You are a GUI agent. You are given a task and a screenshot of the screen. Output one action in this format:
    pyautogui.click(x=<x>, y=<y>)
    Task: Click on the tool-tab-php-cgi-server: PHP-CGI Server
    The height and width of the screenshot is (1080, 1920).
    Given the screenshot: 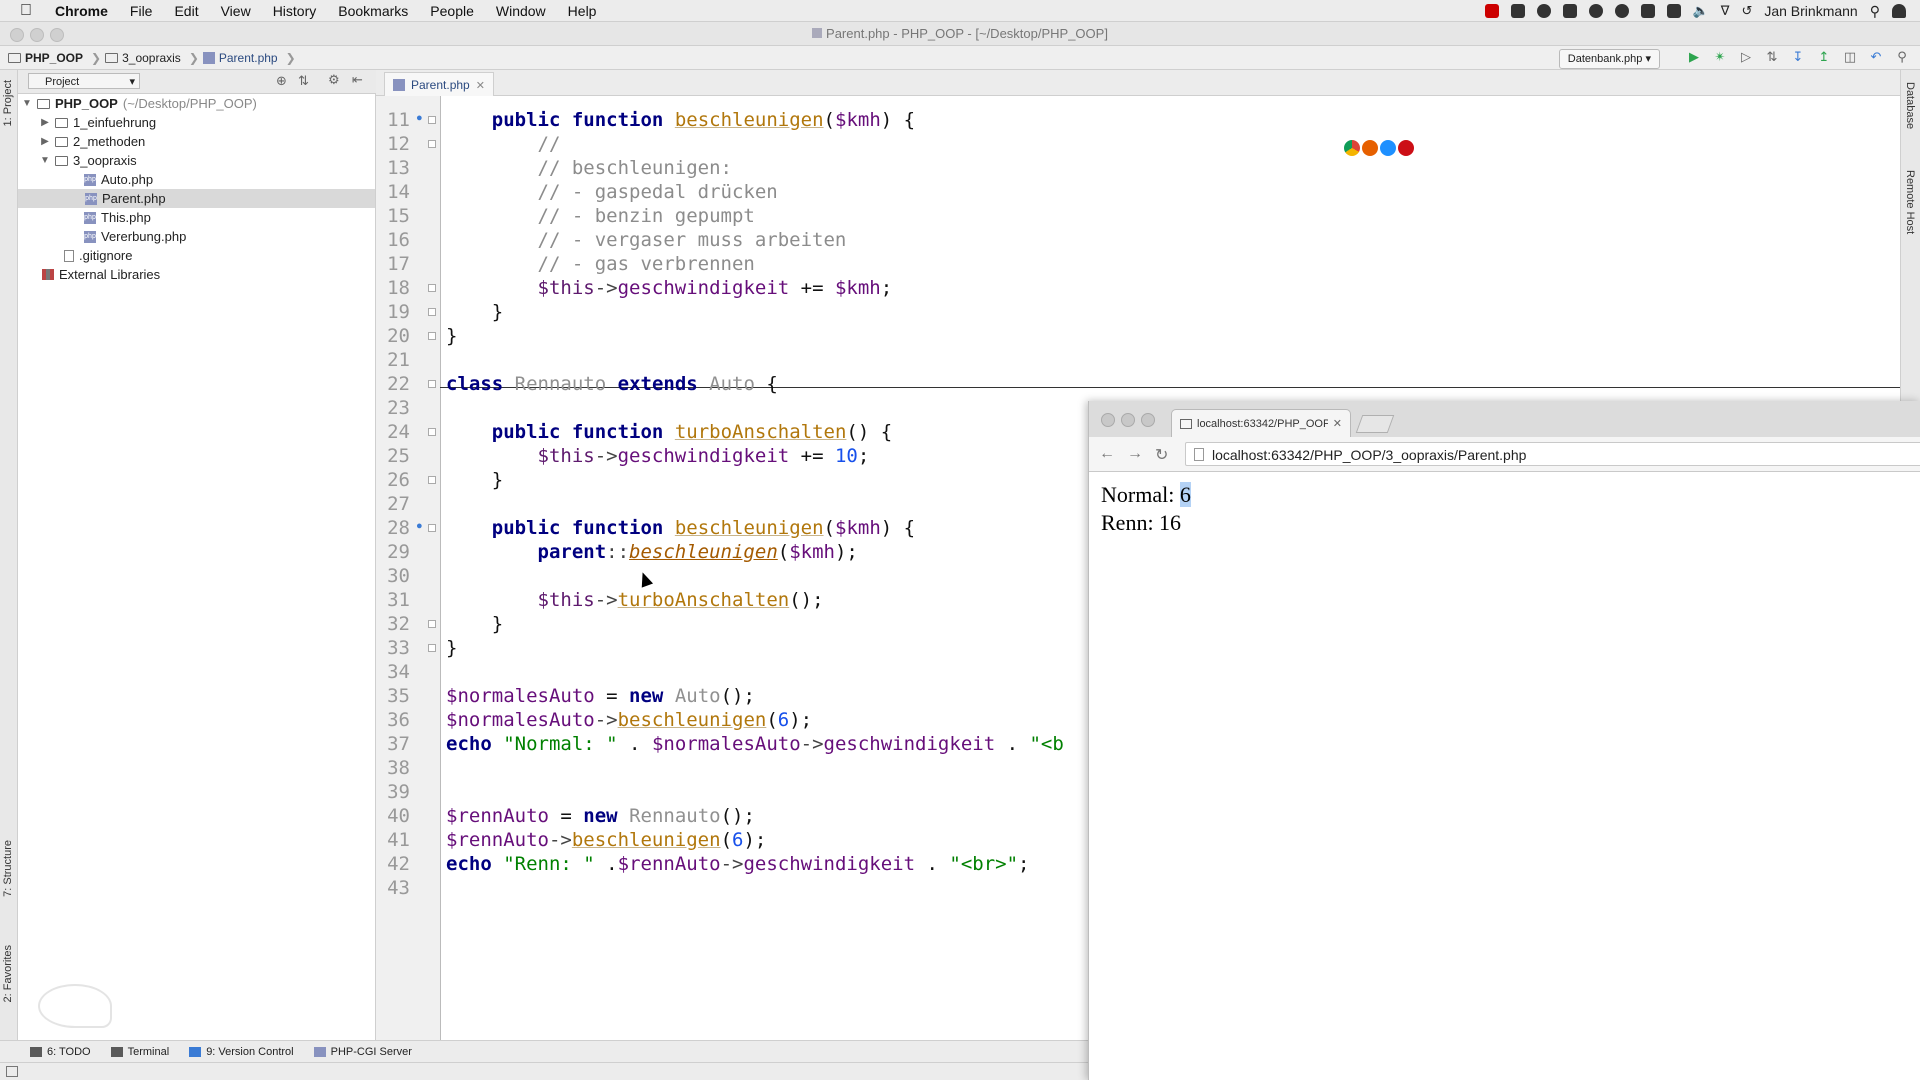 What is the action you would take?
    pyautogui.click(x=362, y=1052)
    